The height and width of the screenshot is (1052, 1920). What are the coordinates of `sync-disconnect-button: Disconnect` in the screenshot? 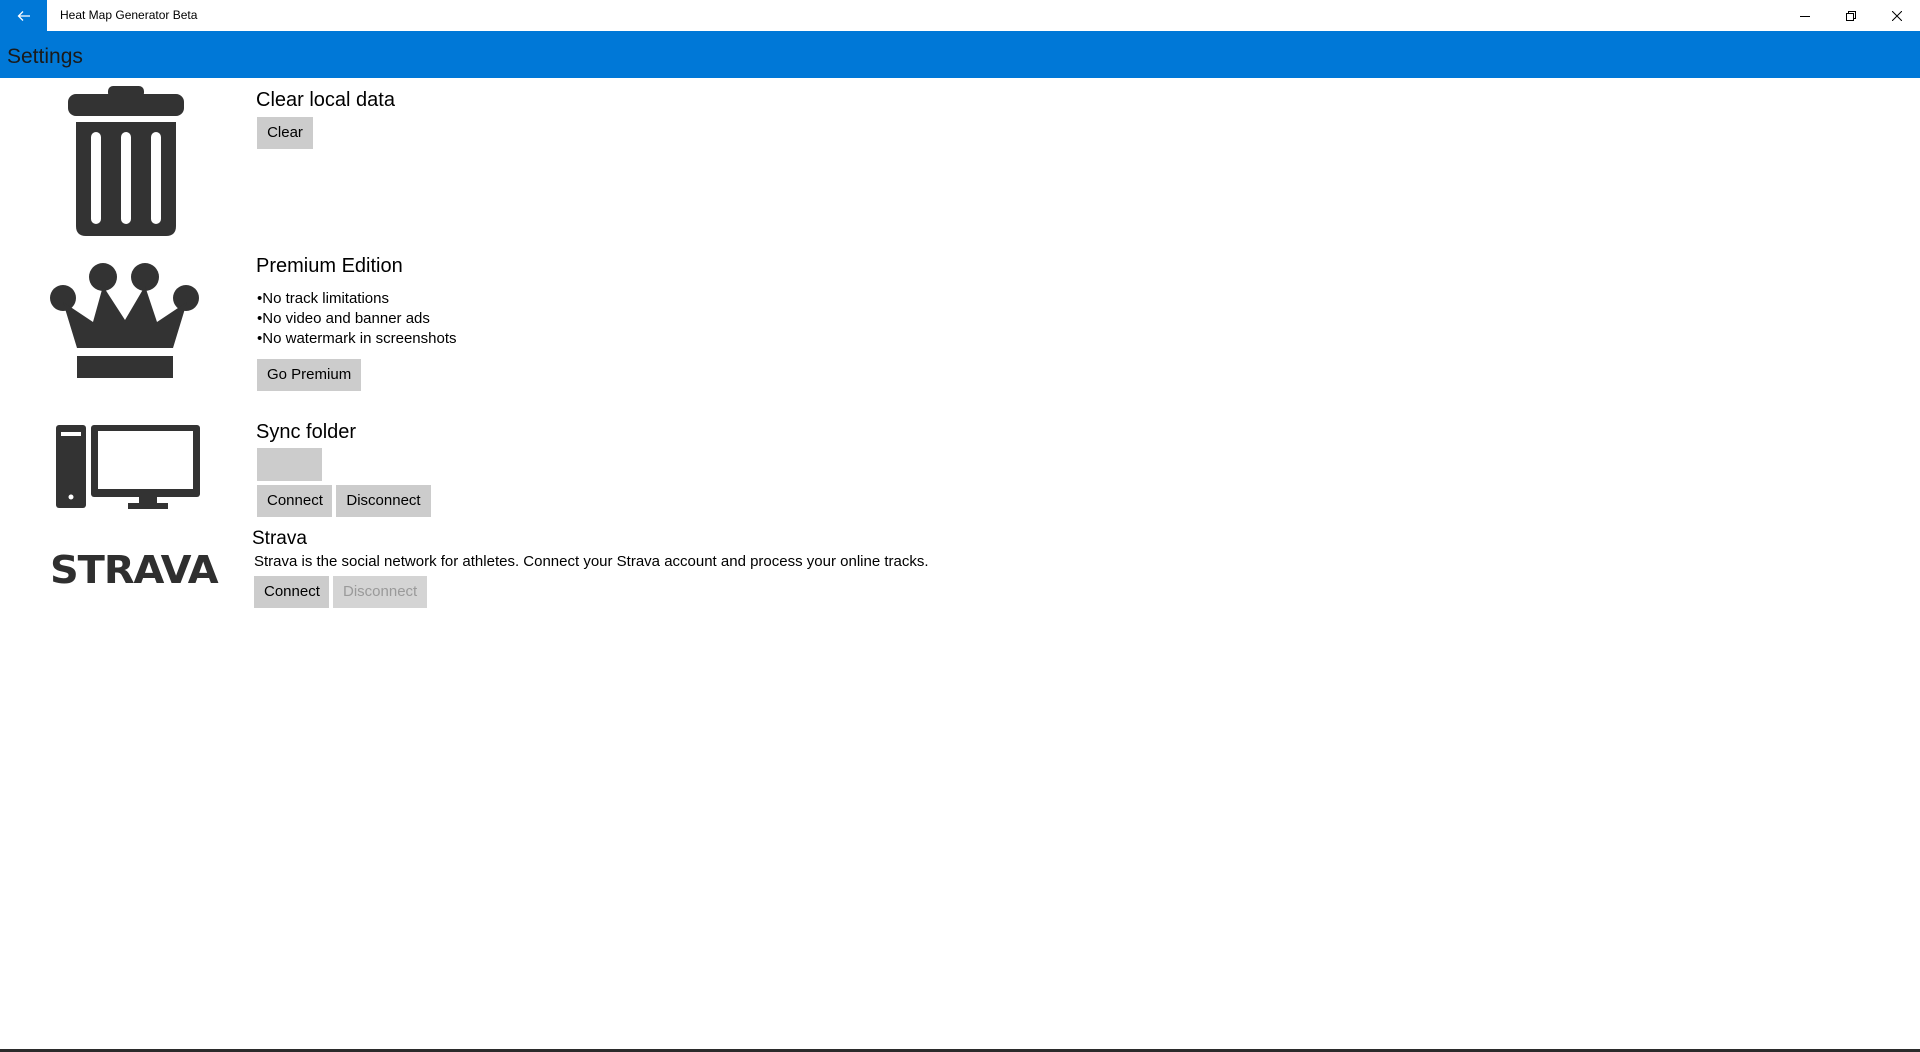 It's located at (383, 501).